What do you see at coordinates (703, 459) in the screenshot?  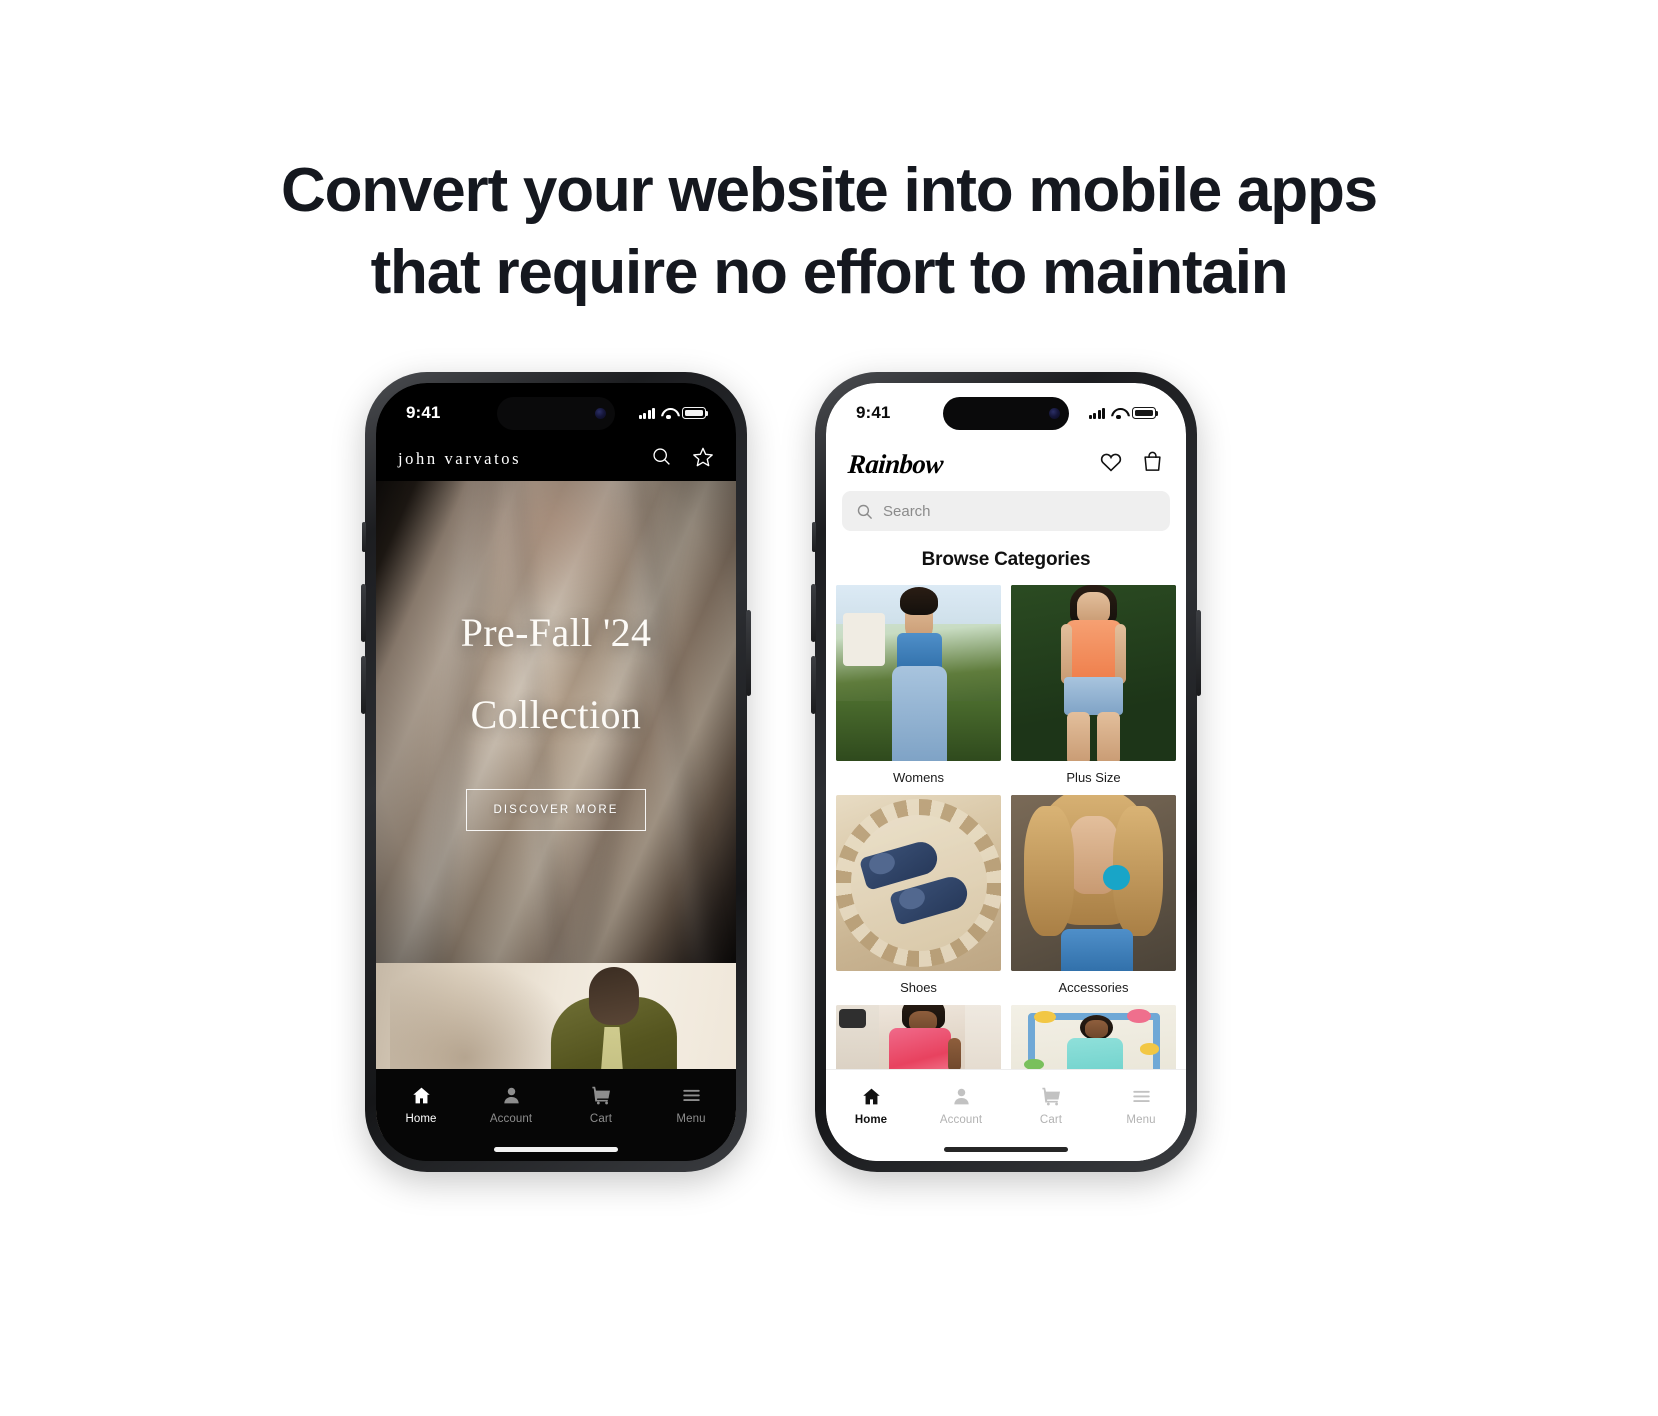 I see `star-icon` at bounding box center [703, 459].